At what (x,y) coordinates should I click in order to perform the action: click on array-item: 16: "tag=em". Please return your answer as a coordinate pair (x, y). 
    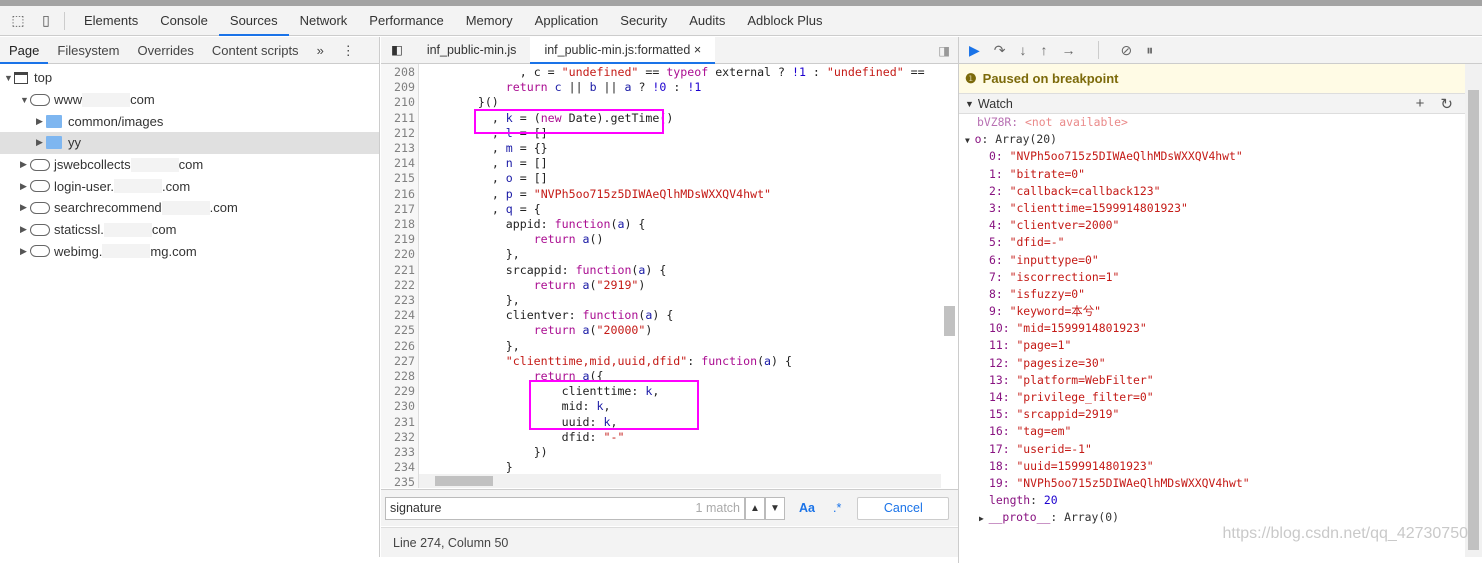
    Looking at the image, I should click on (1220, 431).